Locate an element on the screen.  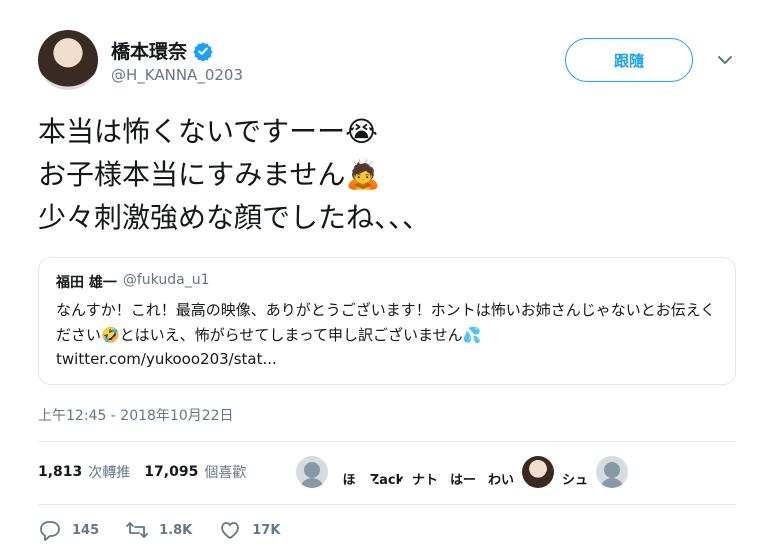
user-name-row: 橋本環奈 is located at coordinates (162, 50).